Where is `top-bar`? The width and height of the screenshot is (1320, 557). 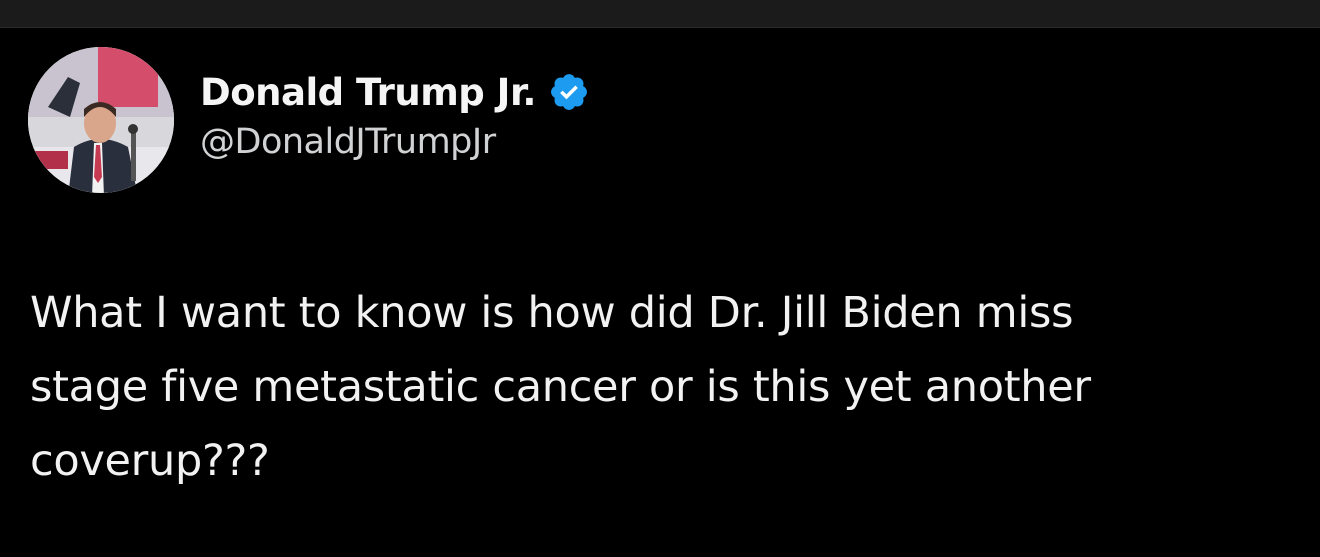
top-bar is located at coordinates (660, 14).